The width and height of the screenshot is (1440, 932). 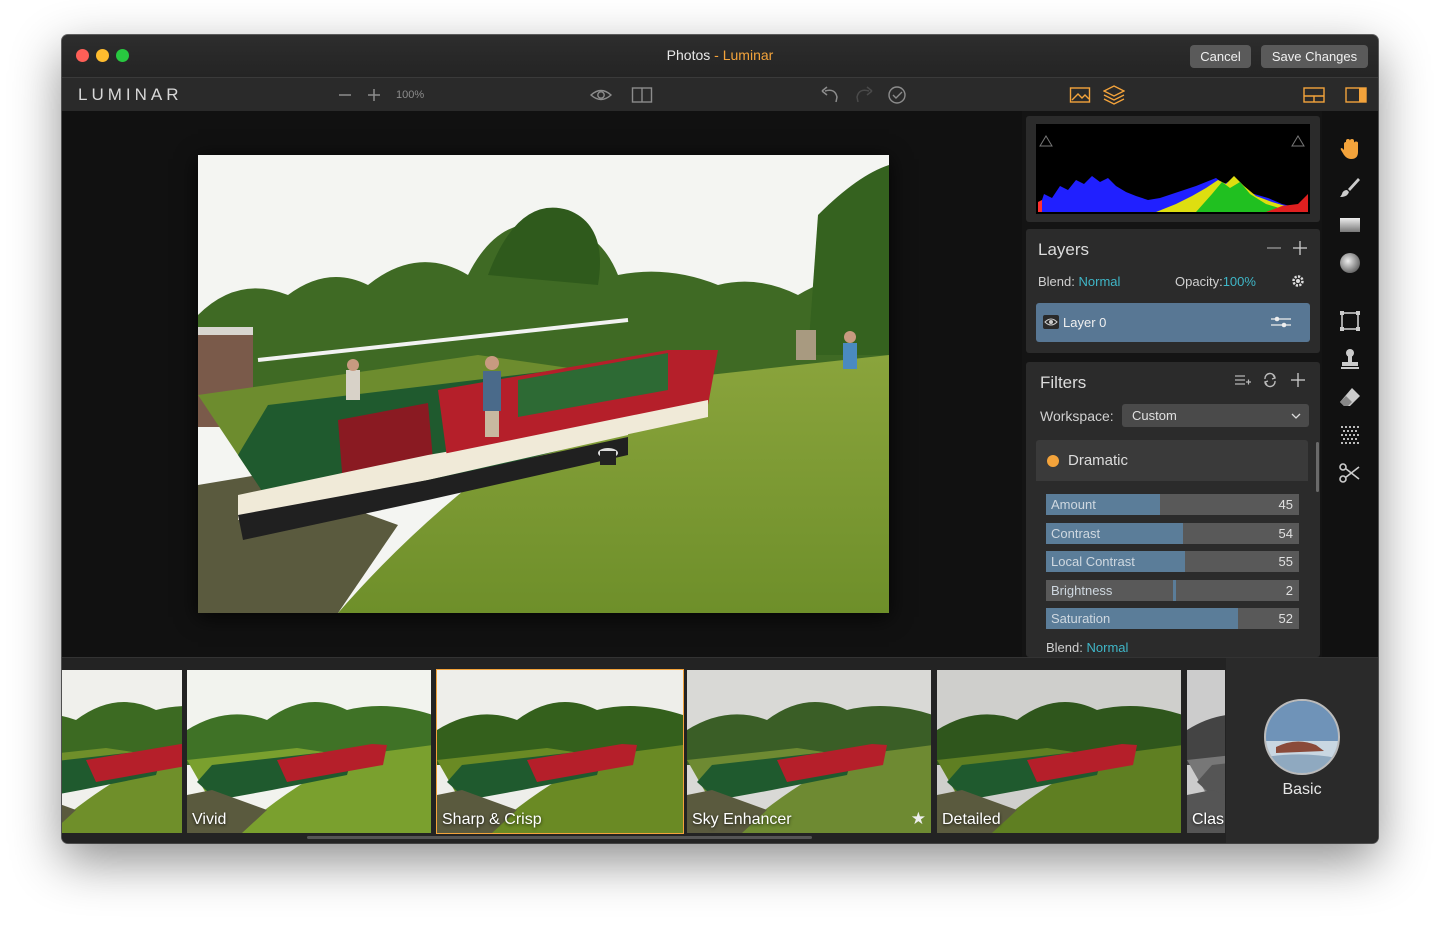 What do you see at coordinates (864, 95) in the screenshot?
I see `redo-icon` at bounding box center [864, 95].